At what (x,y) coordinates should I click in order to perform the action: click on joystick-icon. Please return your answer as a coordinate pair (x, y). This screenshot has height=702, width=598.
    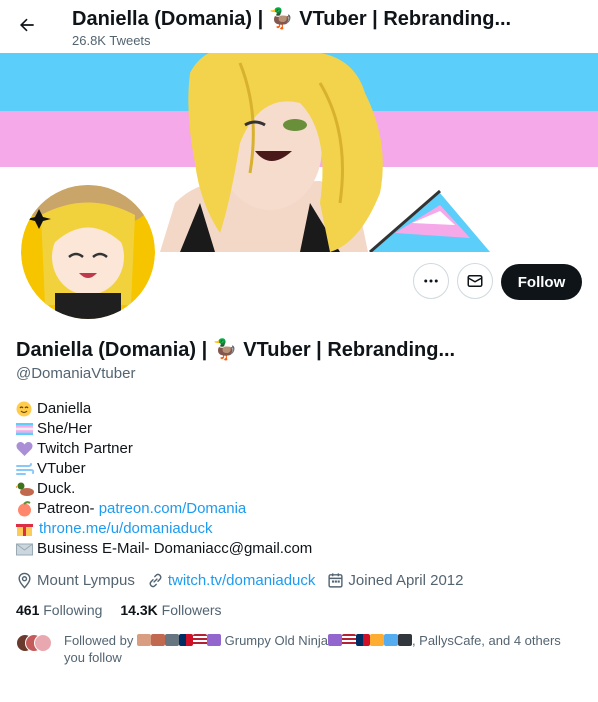
    Looking at the image, I should click on (172, 640).